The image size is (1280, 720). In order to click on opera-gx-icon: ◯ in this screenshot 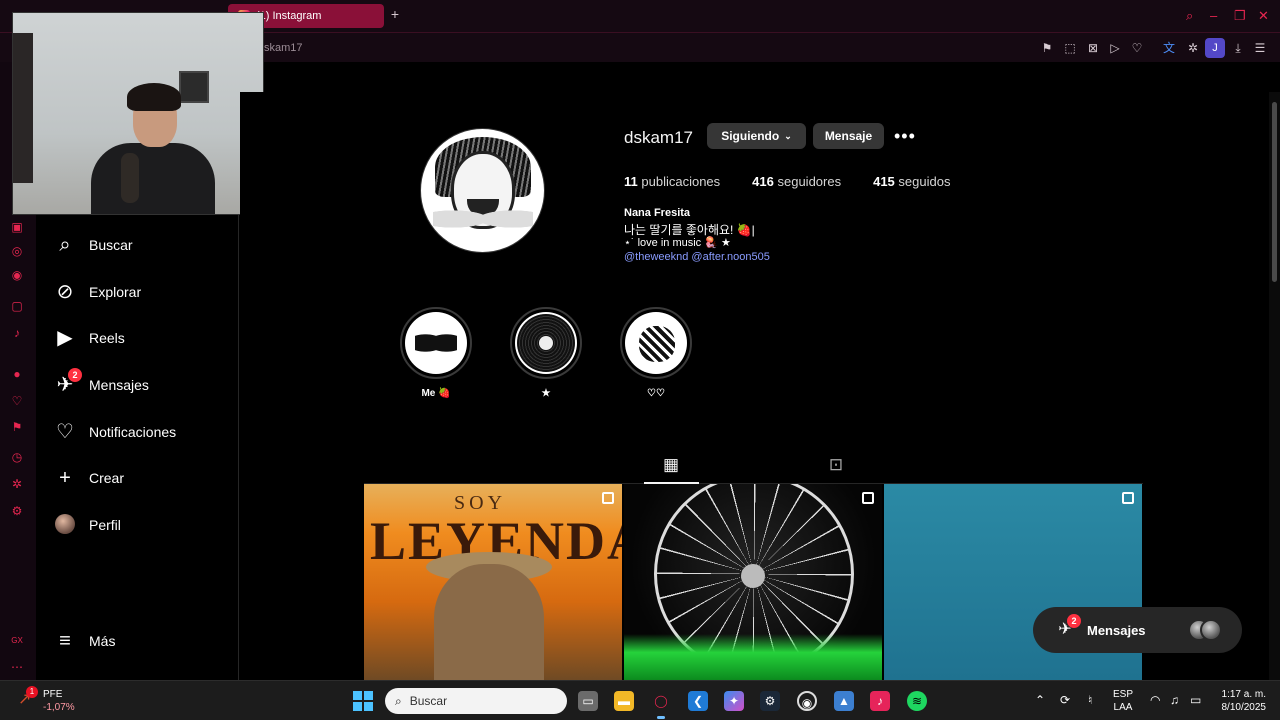, I will do `click(661, 705)`.